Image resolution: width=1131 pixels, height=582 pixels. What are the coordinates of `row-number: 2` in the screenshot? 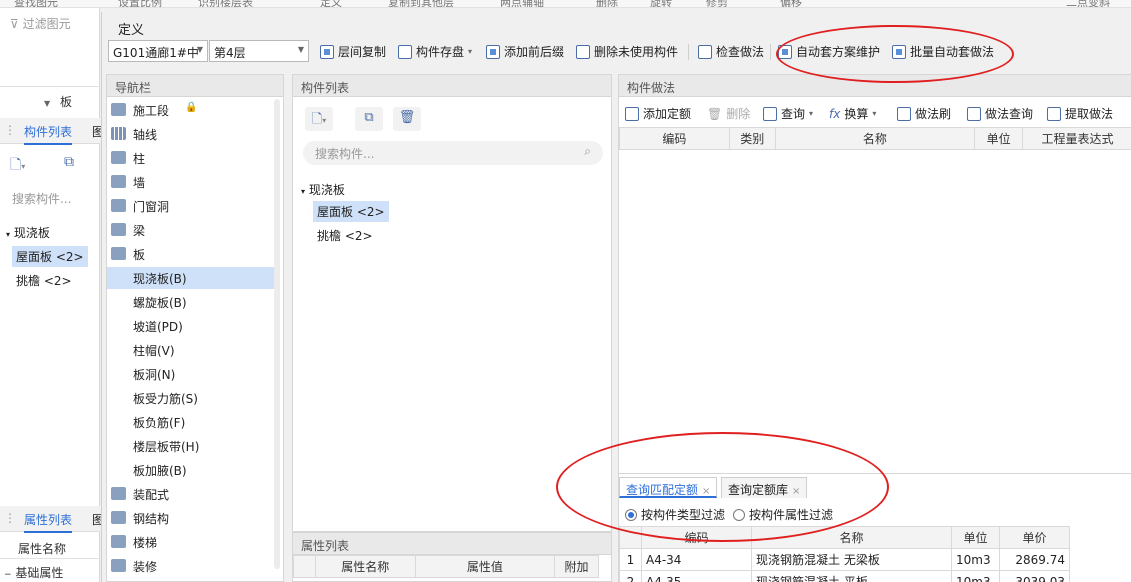 It's located at (630, 576).